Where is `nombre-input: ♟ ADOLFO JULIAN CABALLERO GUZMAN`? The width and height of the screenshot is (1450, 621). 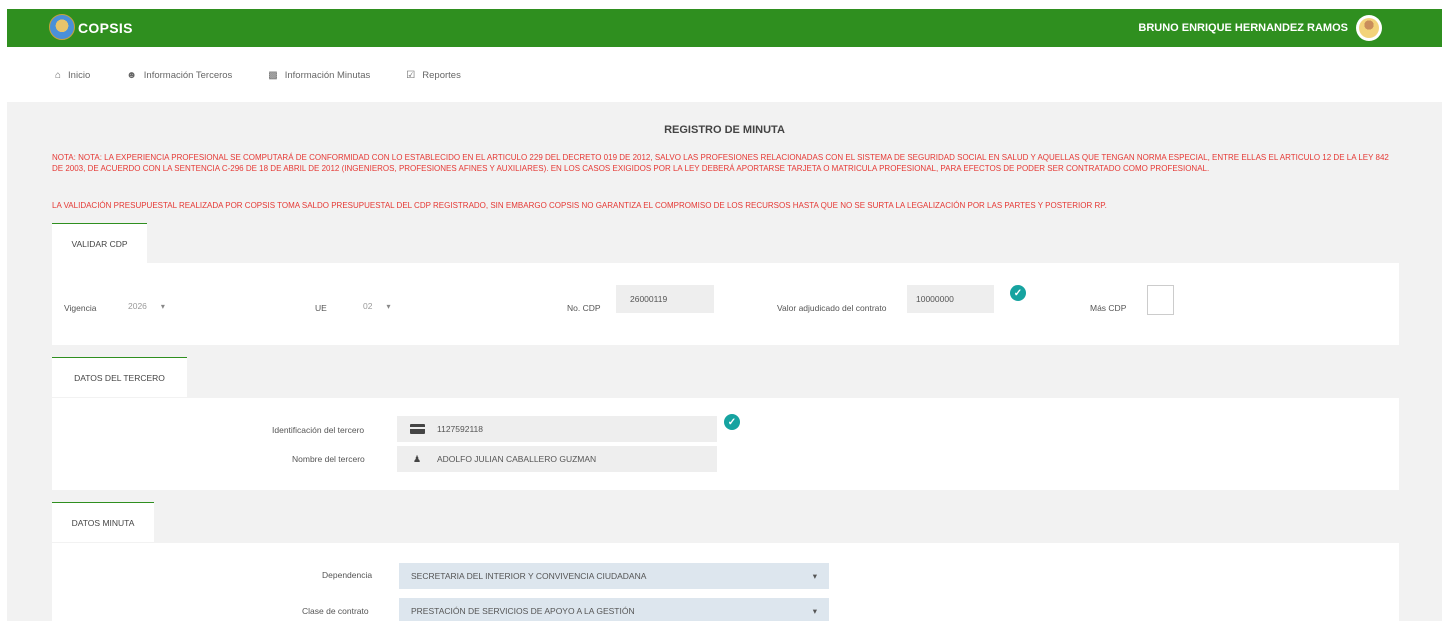
nombre-input: ♟ ADOLFO JULIAN CABALLERO GUZMAN is located at coordinates (557, 459).